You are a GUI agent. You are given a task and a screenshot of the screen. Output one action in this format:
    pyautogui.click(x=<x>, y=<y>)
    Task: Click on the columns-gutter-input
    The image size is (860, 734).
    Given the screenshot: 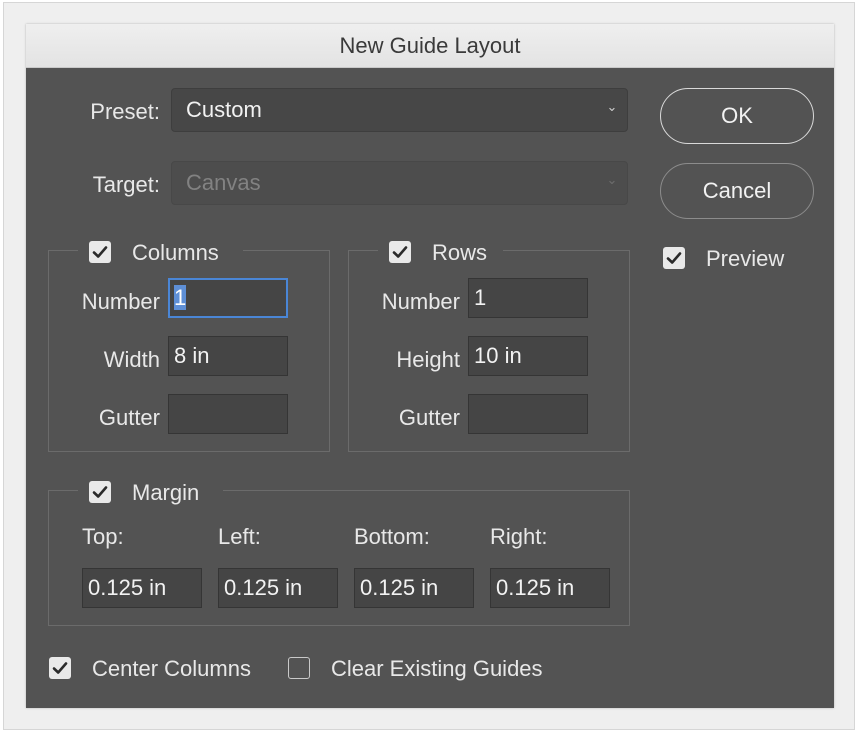 What is the action you would take?
    pyautogui.click(x=228, y=414)
    